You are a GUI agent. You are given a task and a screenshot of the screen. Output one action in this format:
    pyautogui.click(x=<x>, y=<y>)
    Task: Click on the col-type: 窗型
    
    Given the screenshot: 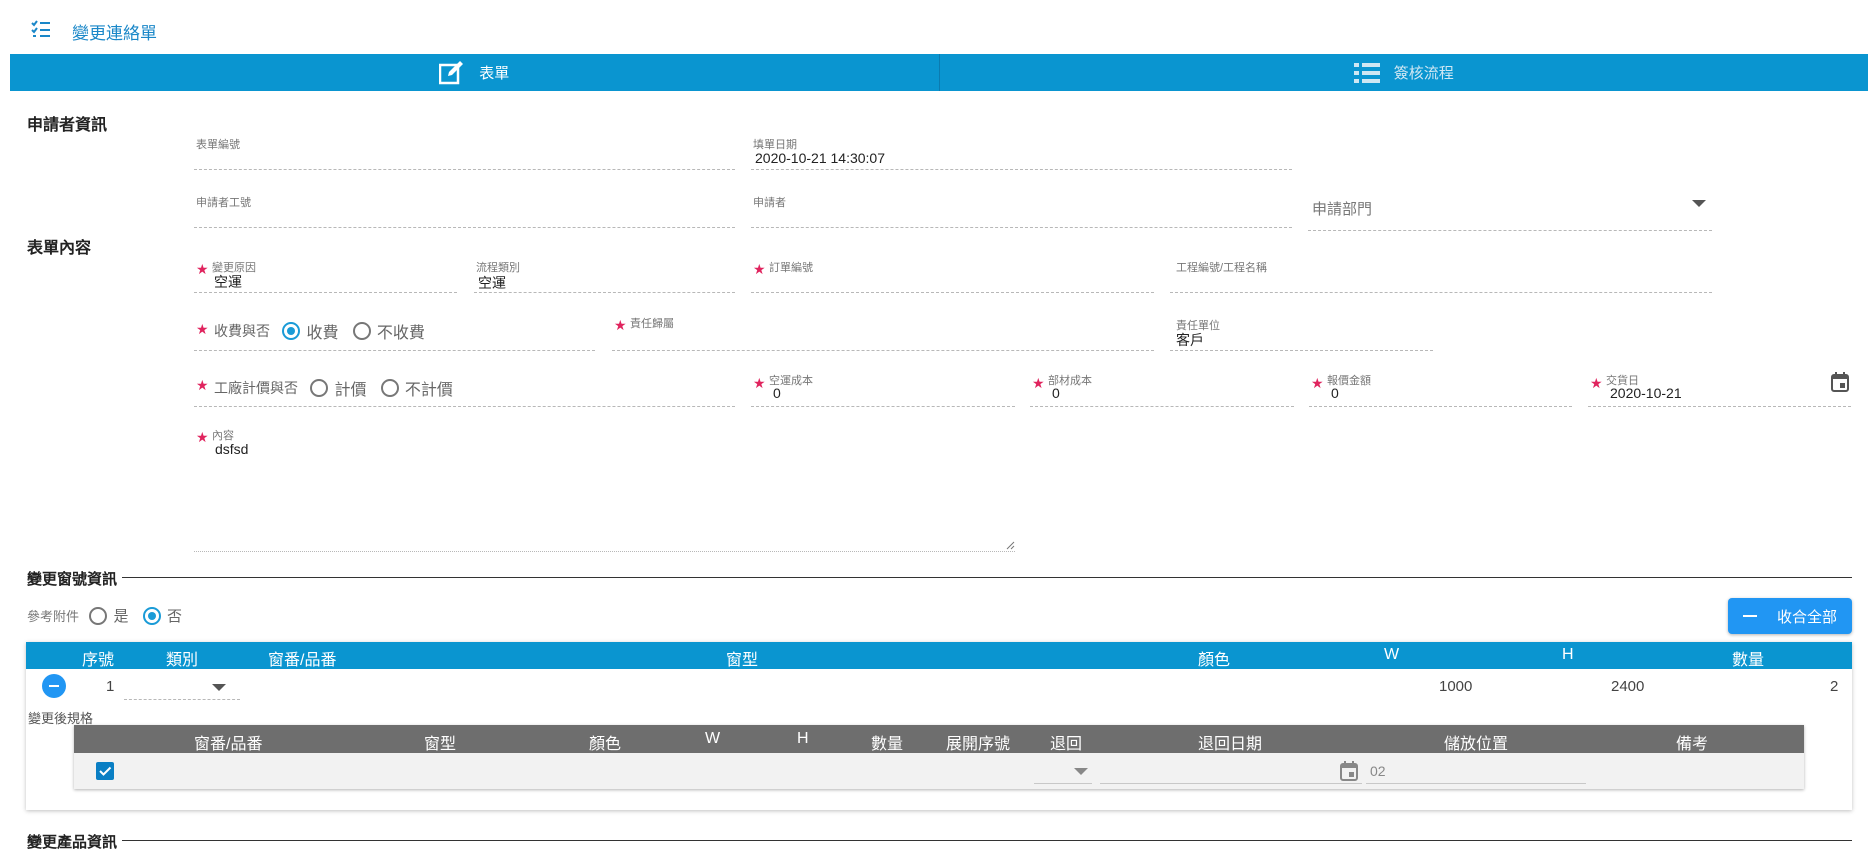 What is the action you would take?
    pyautogui.click(x=742, y=660)
    